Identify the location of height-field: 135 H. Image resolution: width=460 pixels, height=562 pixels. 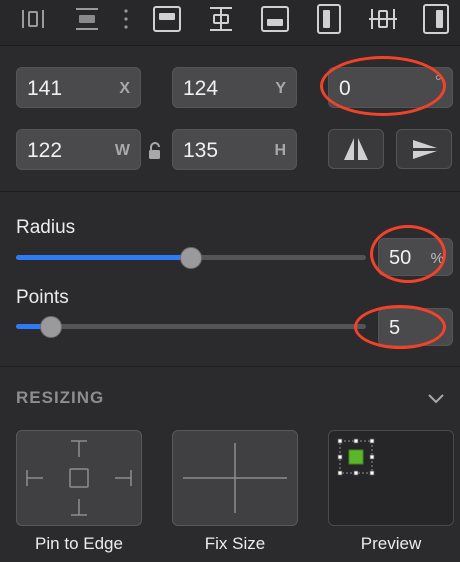
(234, 149).